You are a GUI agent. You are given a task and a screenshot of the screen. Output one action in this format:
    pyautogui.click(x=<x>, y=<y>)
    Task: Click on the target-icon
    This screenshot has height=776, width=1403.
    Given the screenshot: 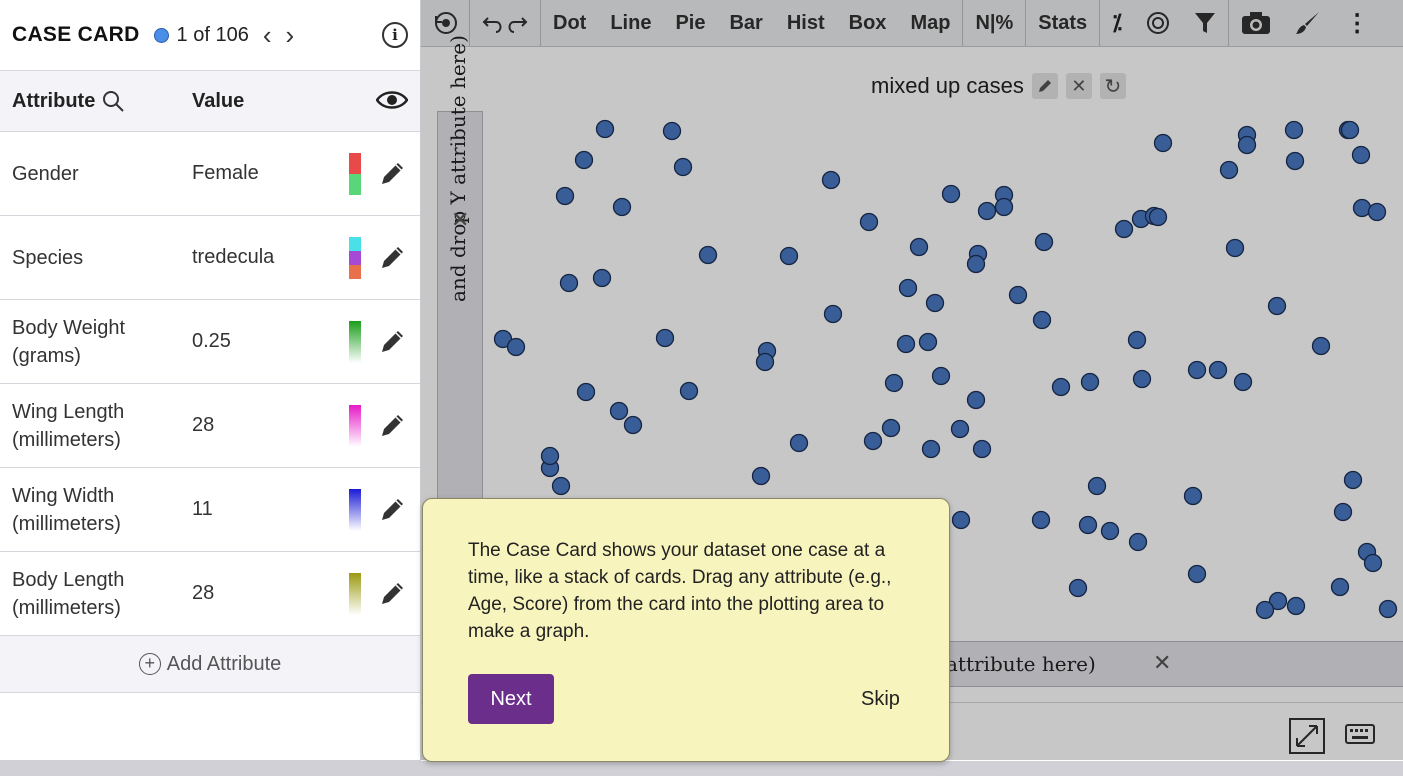 What is the action you would take?
    pyautogui.click(x=1158, y=23)
    